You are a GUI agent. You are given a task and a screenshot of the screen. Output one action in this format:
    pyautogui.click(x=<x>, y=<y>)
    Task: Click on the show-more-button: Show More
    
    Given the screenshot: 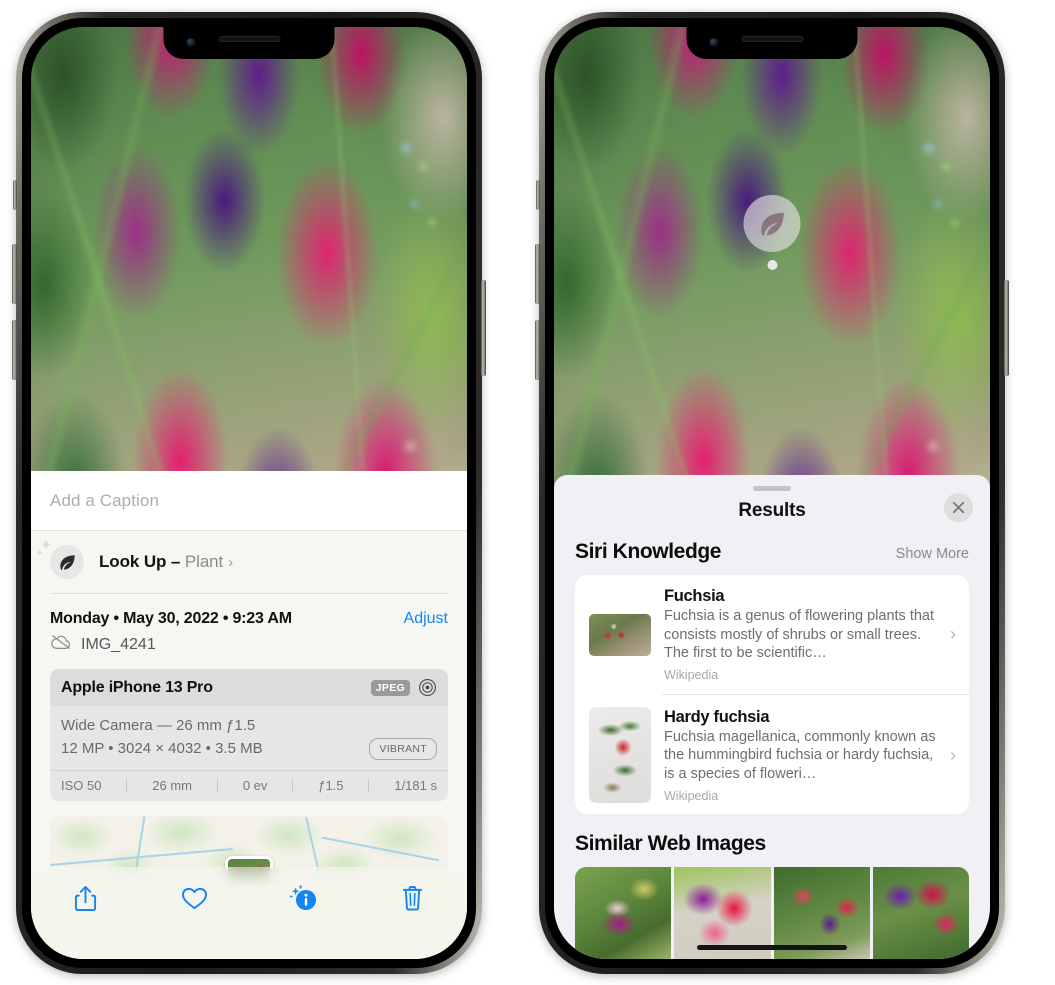 What is the action you would take?
    pyautogui.click(x=932, y=554)
    